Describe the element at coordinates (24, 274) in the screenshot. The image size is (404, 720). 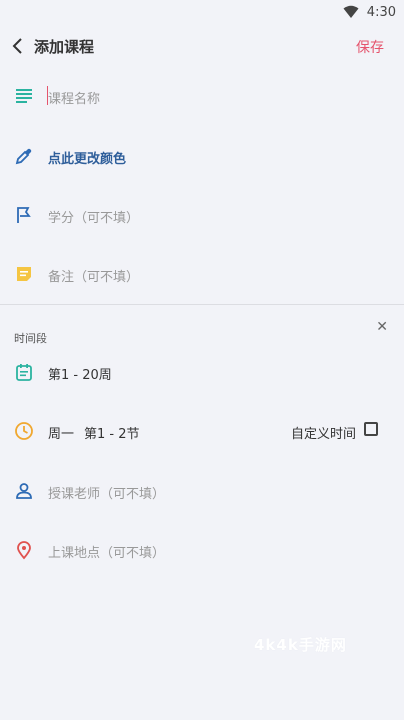
I see `note-icon` at that location.